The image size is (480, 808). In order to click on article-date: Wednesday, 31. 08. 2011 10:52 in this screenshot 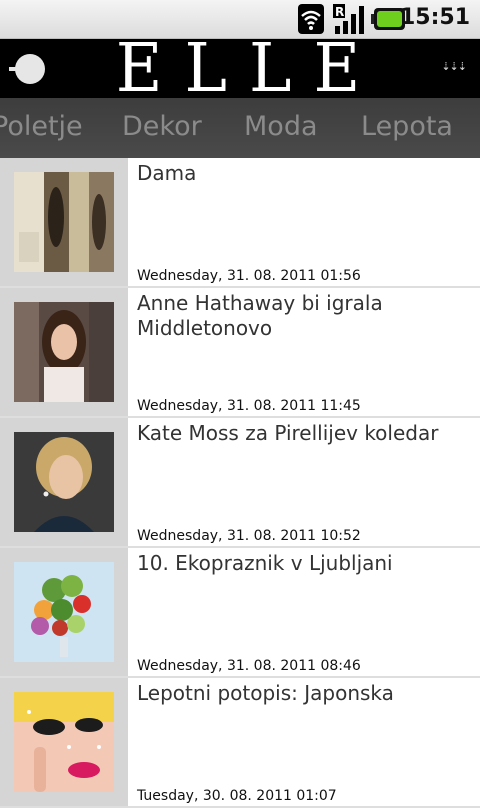, I will do `click(249, 536)`.